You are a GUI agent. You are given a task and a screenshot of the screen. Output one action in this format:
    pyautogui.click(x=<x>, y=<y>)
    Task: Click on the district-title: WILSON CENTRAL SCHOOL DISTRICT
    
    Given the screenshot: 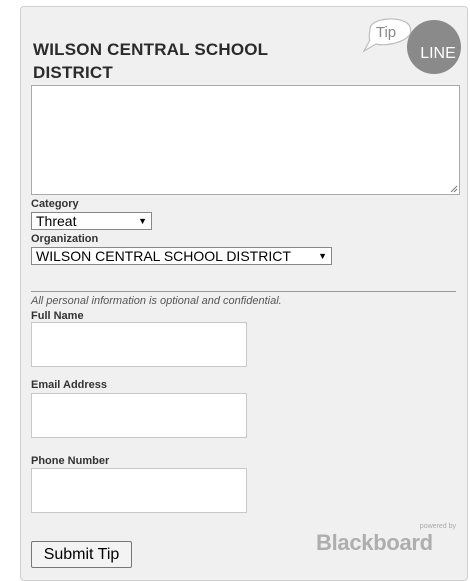 What is the action you would take?
    pyautogui.click(x=150, y=61)
    